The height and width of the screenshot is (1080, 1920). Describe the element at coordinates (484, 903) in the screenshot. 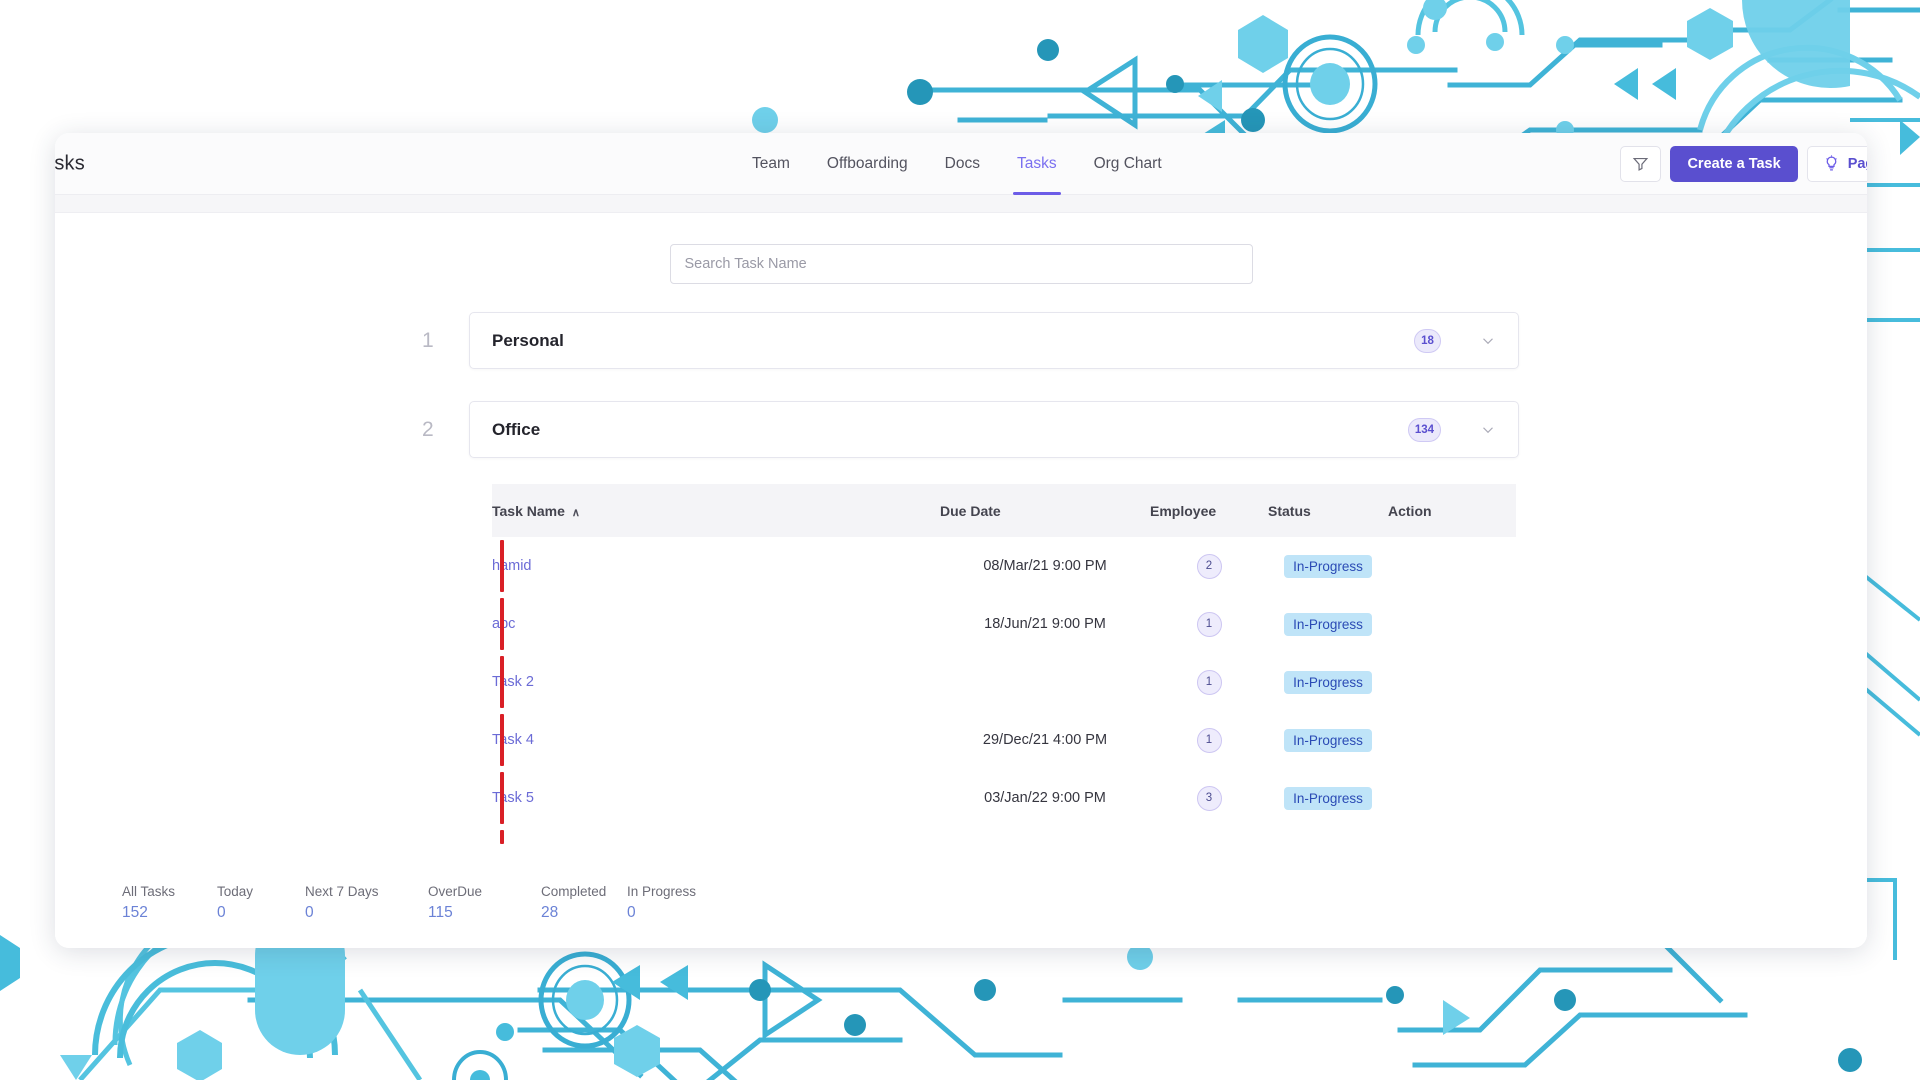

I see `stat-overdue: OverDue 115` at that location.